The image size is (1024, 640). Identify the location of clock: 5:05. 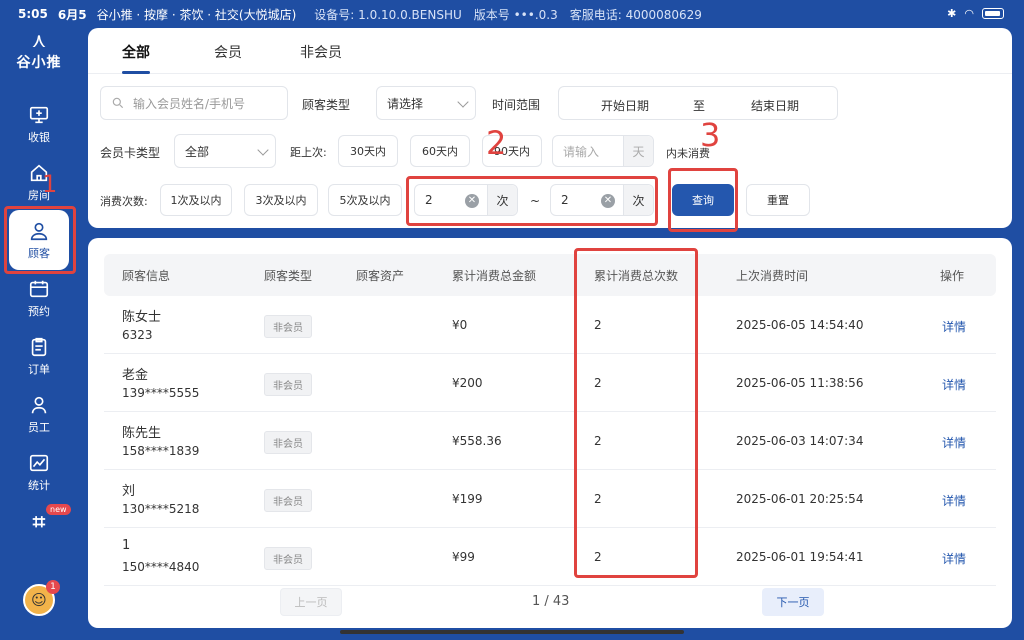
(33, 14).